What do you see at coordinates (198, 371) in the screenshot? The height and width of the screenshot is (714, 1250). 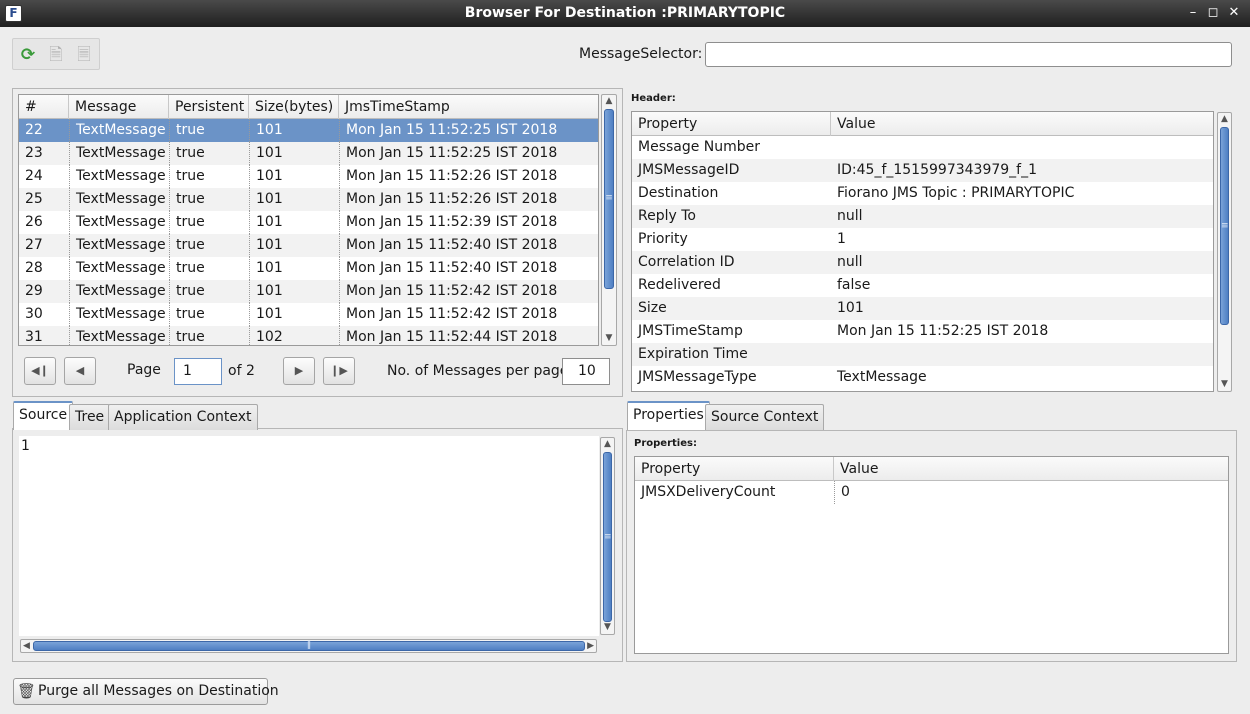 I see `page-number-input: 1` at bounding box center [198, 371].